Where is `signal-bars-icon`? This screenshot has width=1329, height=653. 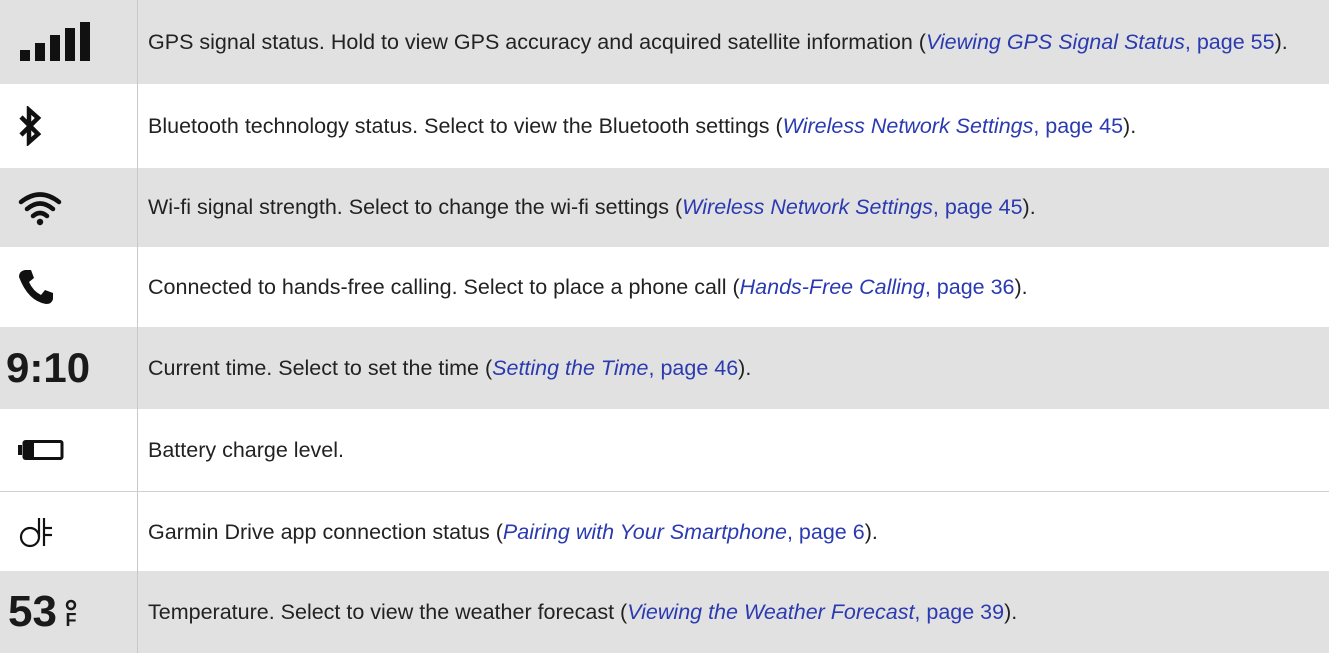
signal-bars-icon is located at coordinates (55, 41).